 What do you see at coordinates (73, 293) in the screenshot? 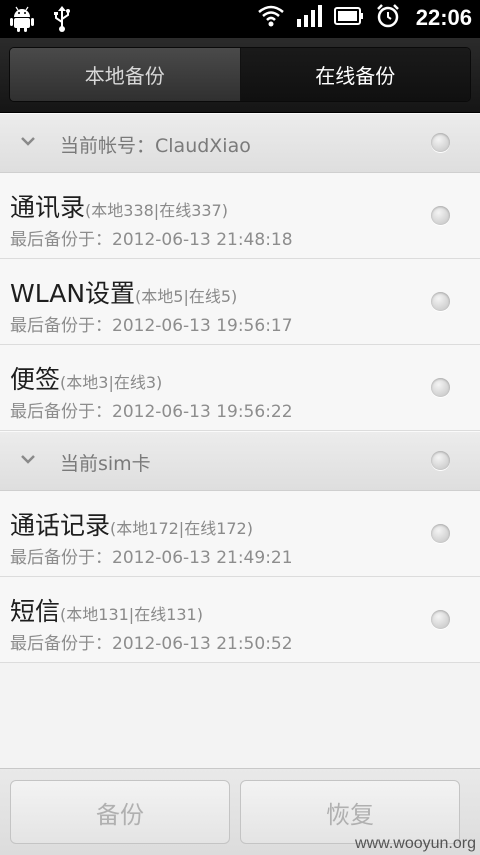
I see `item-name: WLAN设置` at bounding box center [73, 293].